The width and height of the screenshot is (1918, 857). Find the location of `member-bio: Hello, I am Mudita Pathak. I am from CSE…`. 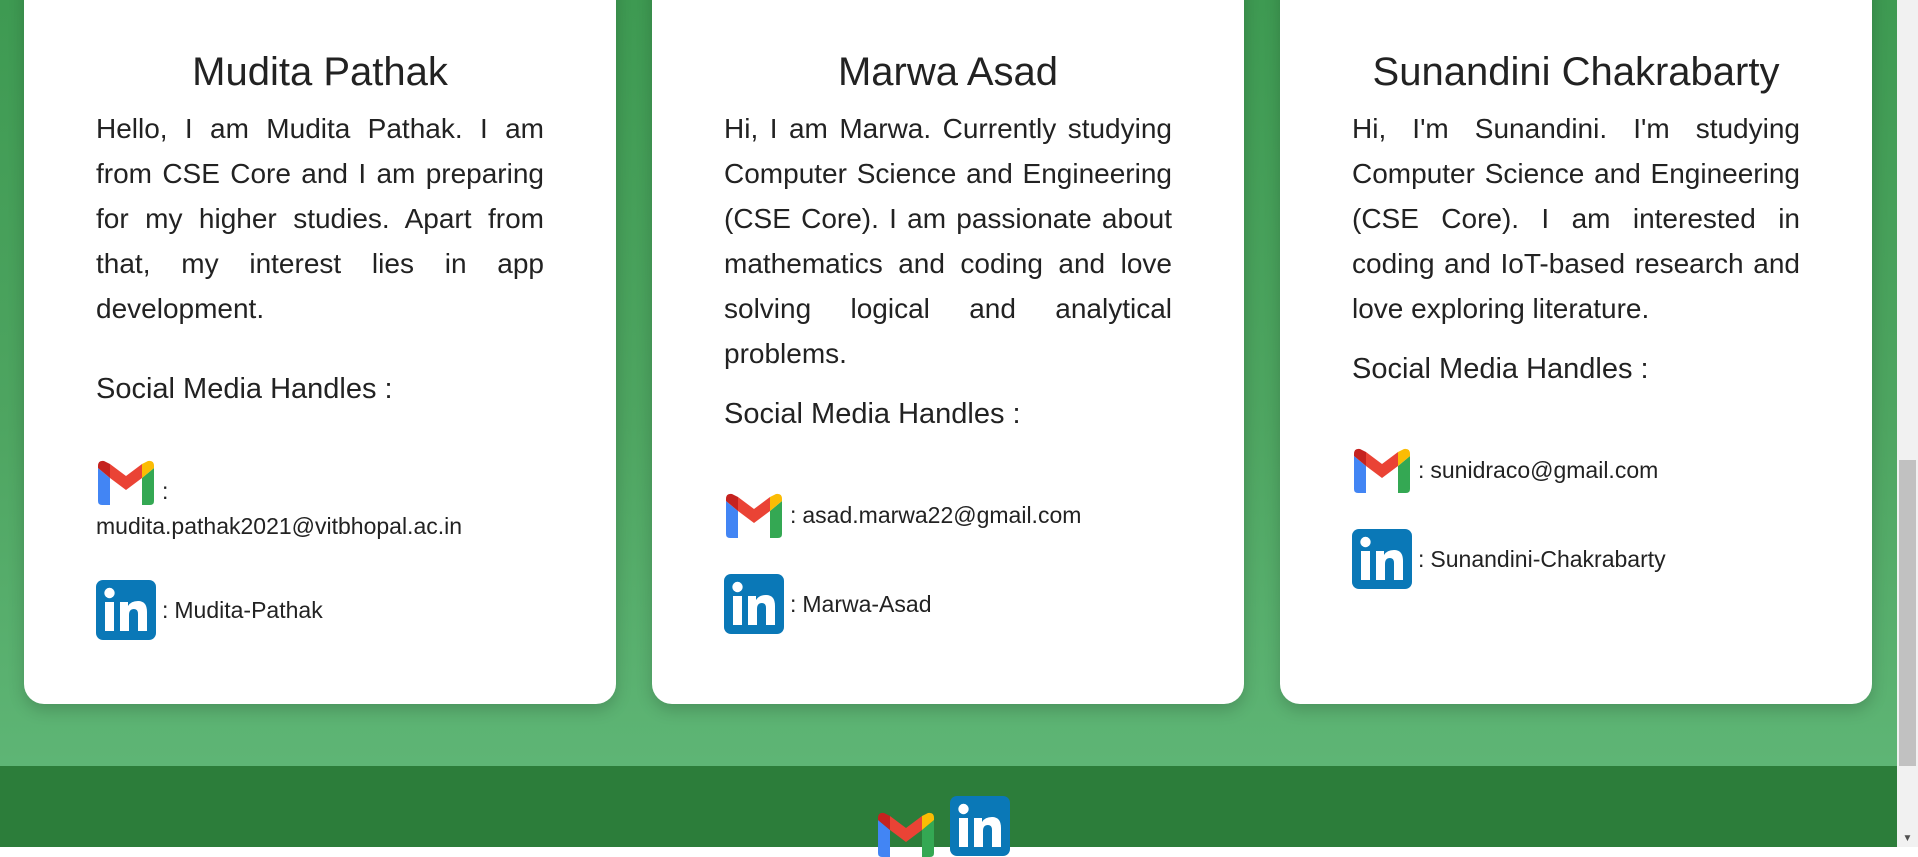

member-bio: Hello, I am Mudita Pathak. I am from CSE… is located at coordinates (320, 218).